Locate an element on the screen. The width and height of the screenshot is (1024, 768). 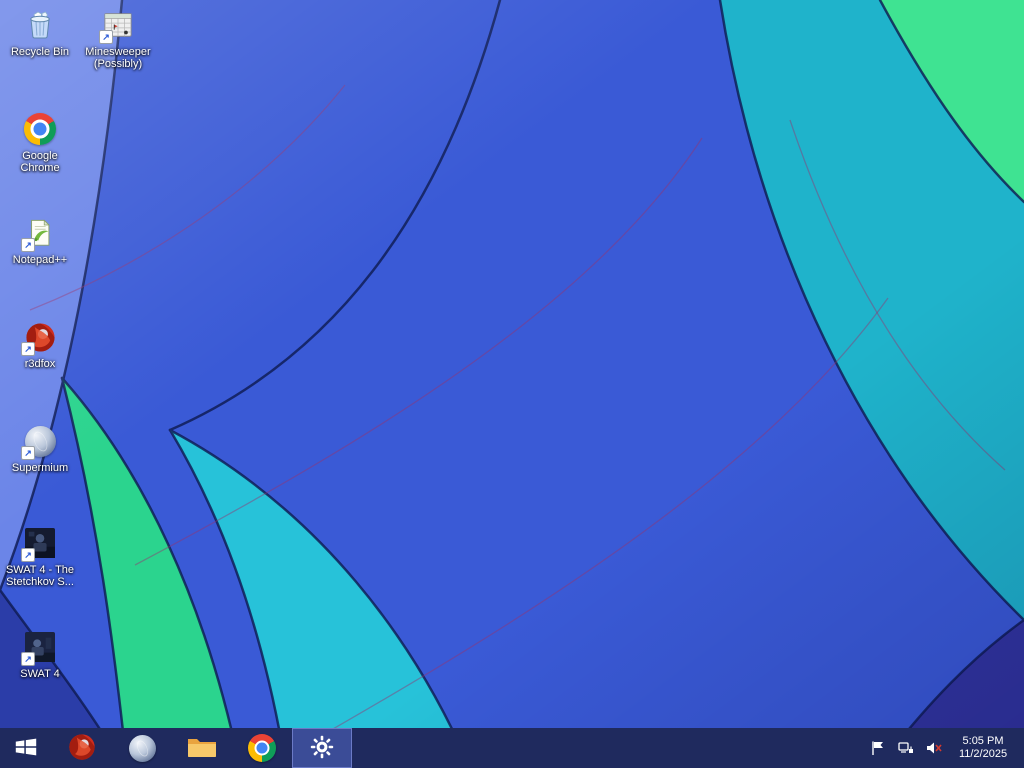
taskbar-item-settings is located at coordinates (322, 748).